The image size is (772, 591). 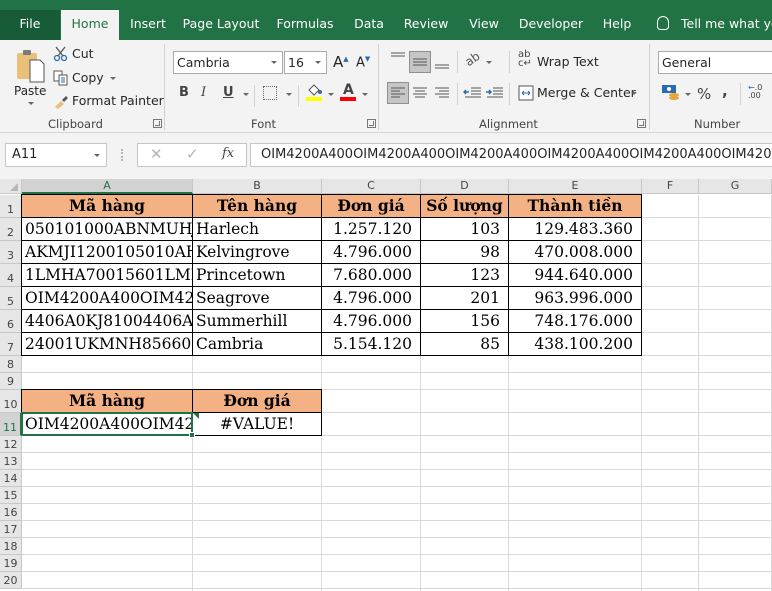 What do you see at coordinates (715, 62) in the screenshot?
I see `number-format-select: General` at bounding box center [715, 62].